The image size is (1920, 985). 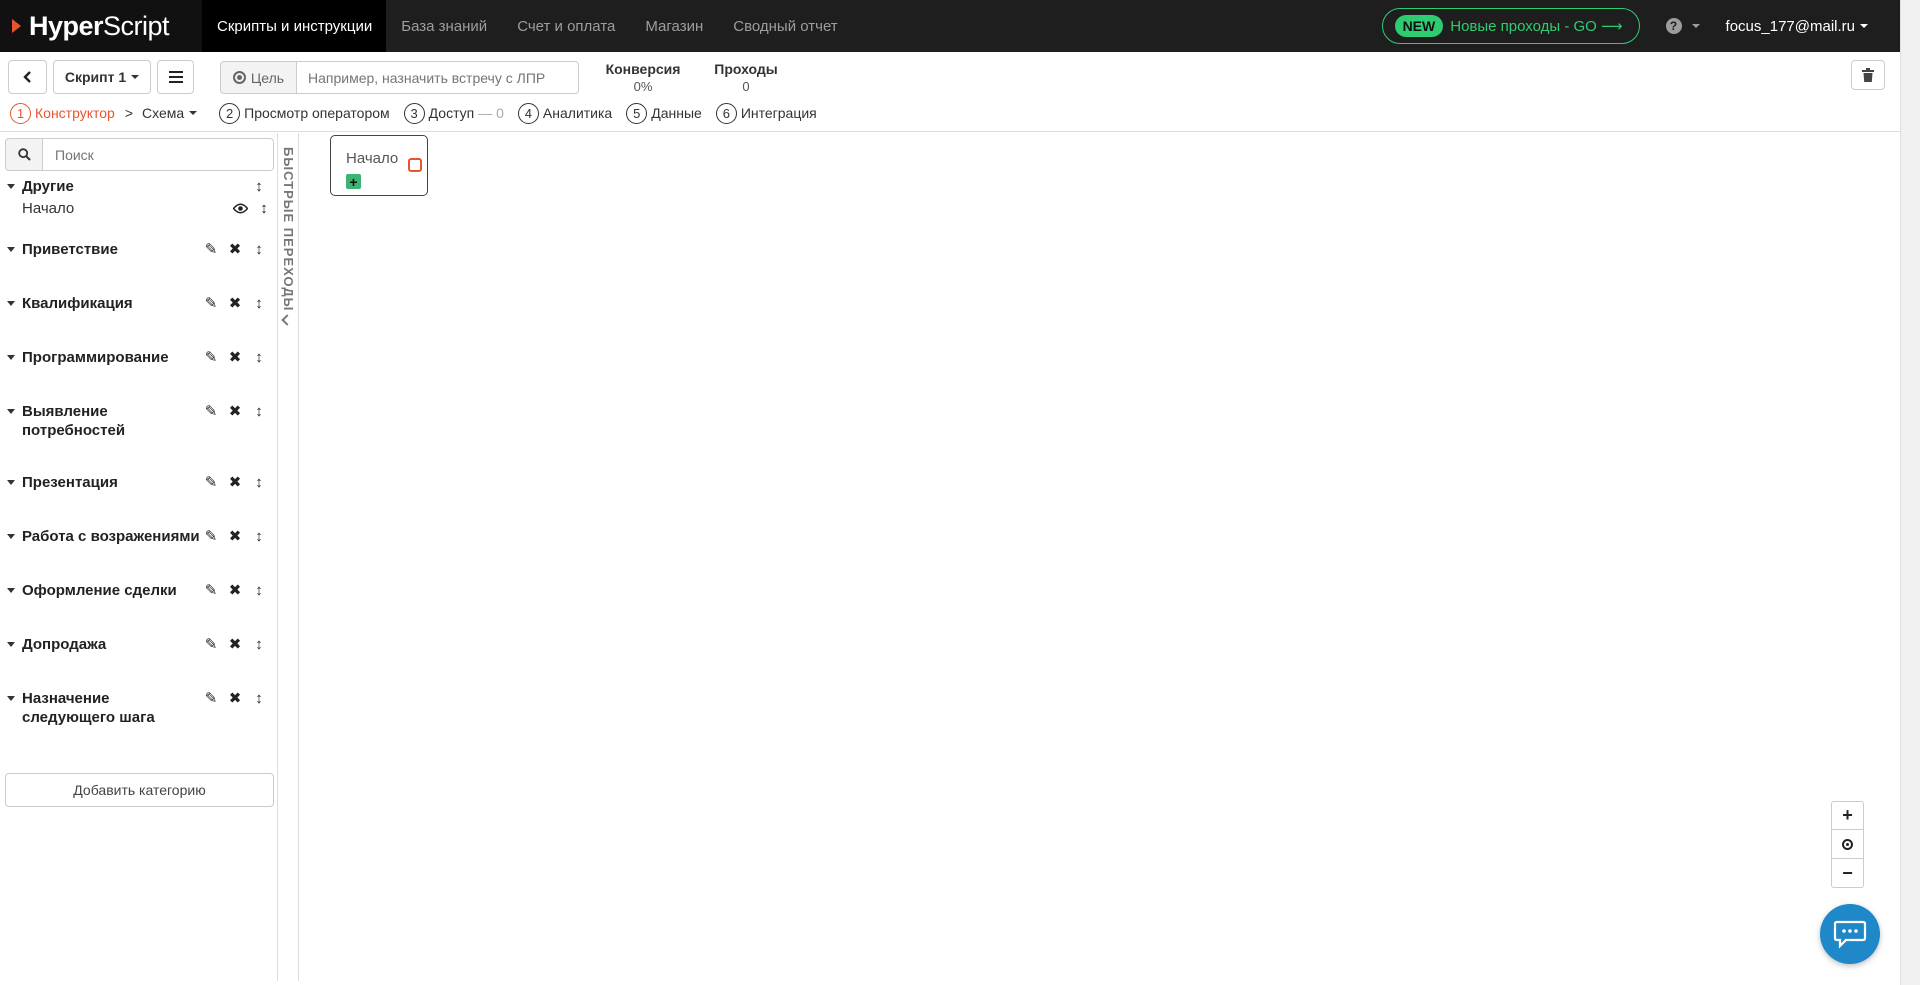 I want to click on category-deal: Оформление сделки ✎ ✖ ↕, so click(x=140, y=590).